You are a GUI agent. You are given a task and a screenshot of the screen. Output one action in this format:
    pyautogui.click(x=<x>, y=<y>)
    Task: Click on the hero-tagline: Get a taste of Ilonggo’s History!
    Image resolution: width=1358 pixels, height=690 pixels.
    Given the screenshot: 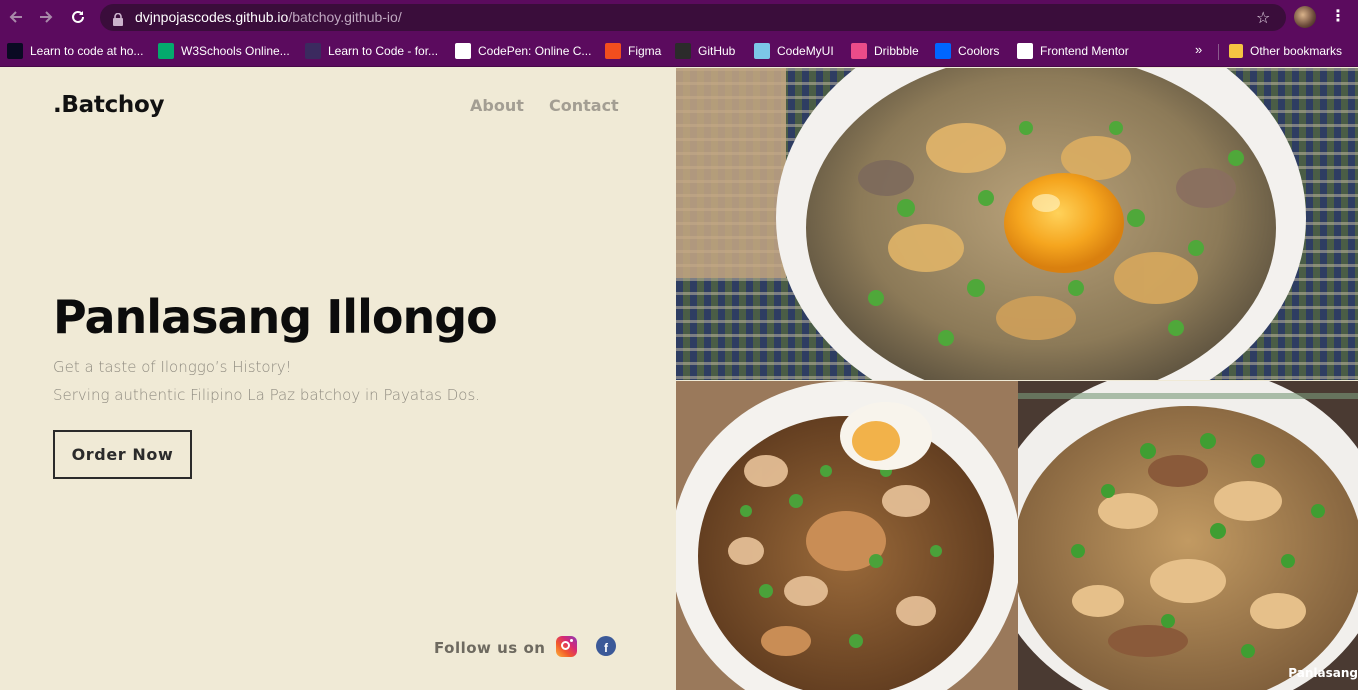 What is the action you would take?
    pyautogui.click(x=172, y=367)
    